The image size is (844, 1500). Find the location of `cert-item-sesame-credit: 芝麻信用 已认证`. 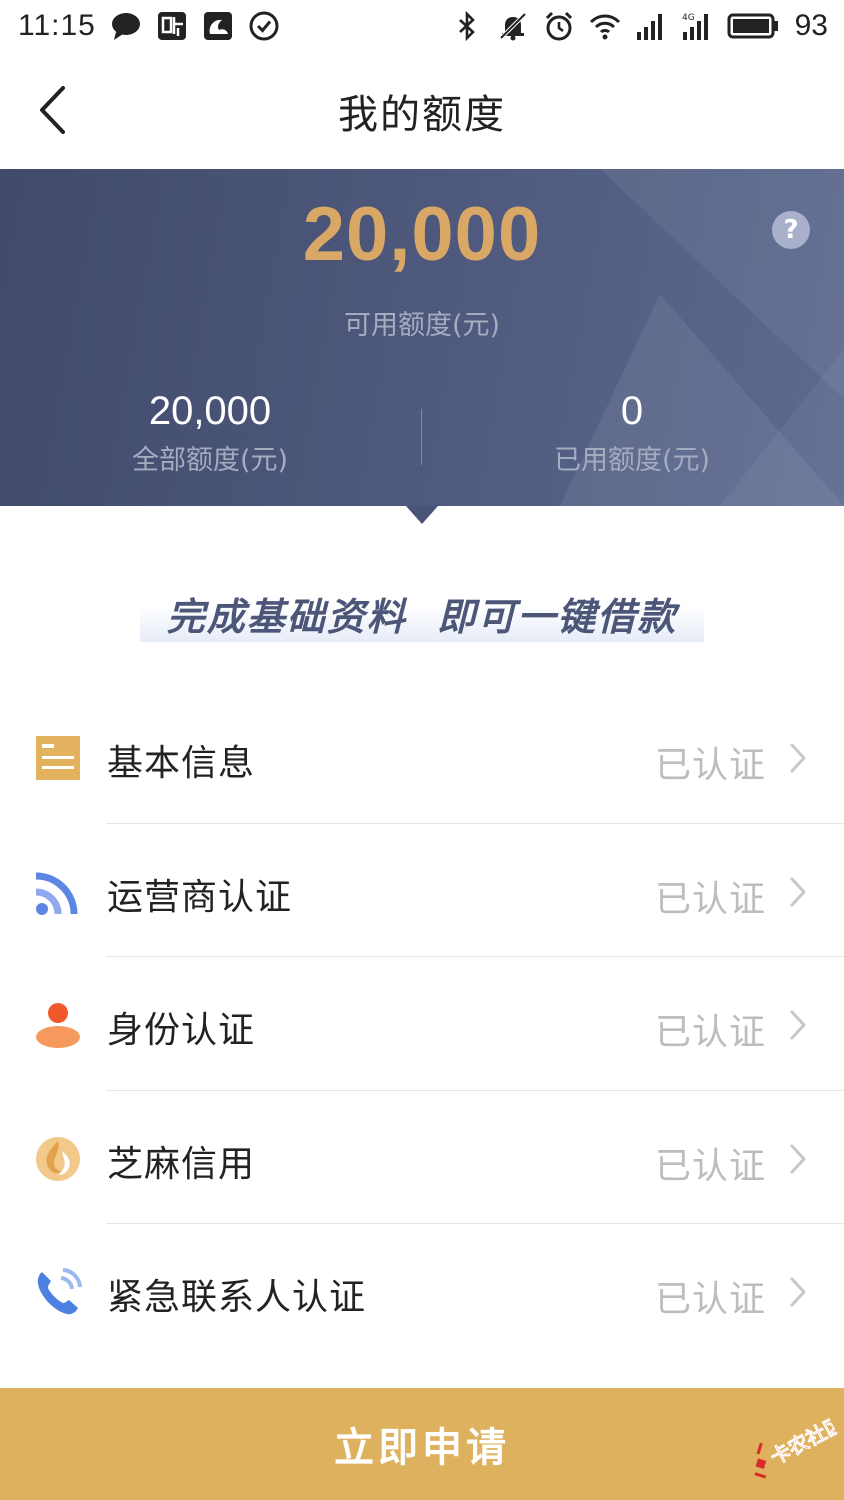

cert-item-sesame-credit: 芝麻信用 已认证 is located at coordinates (422, 1157).